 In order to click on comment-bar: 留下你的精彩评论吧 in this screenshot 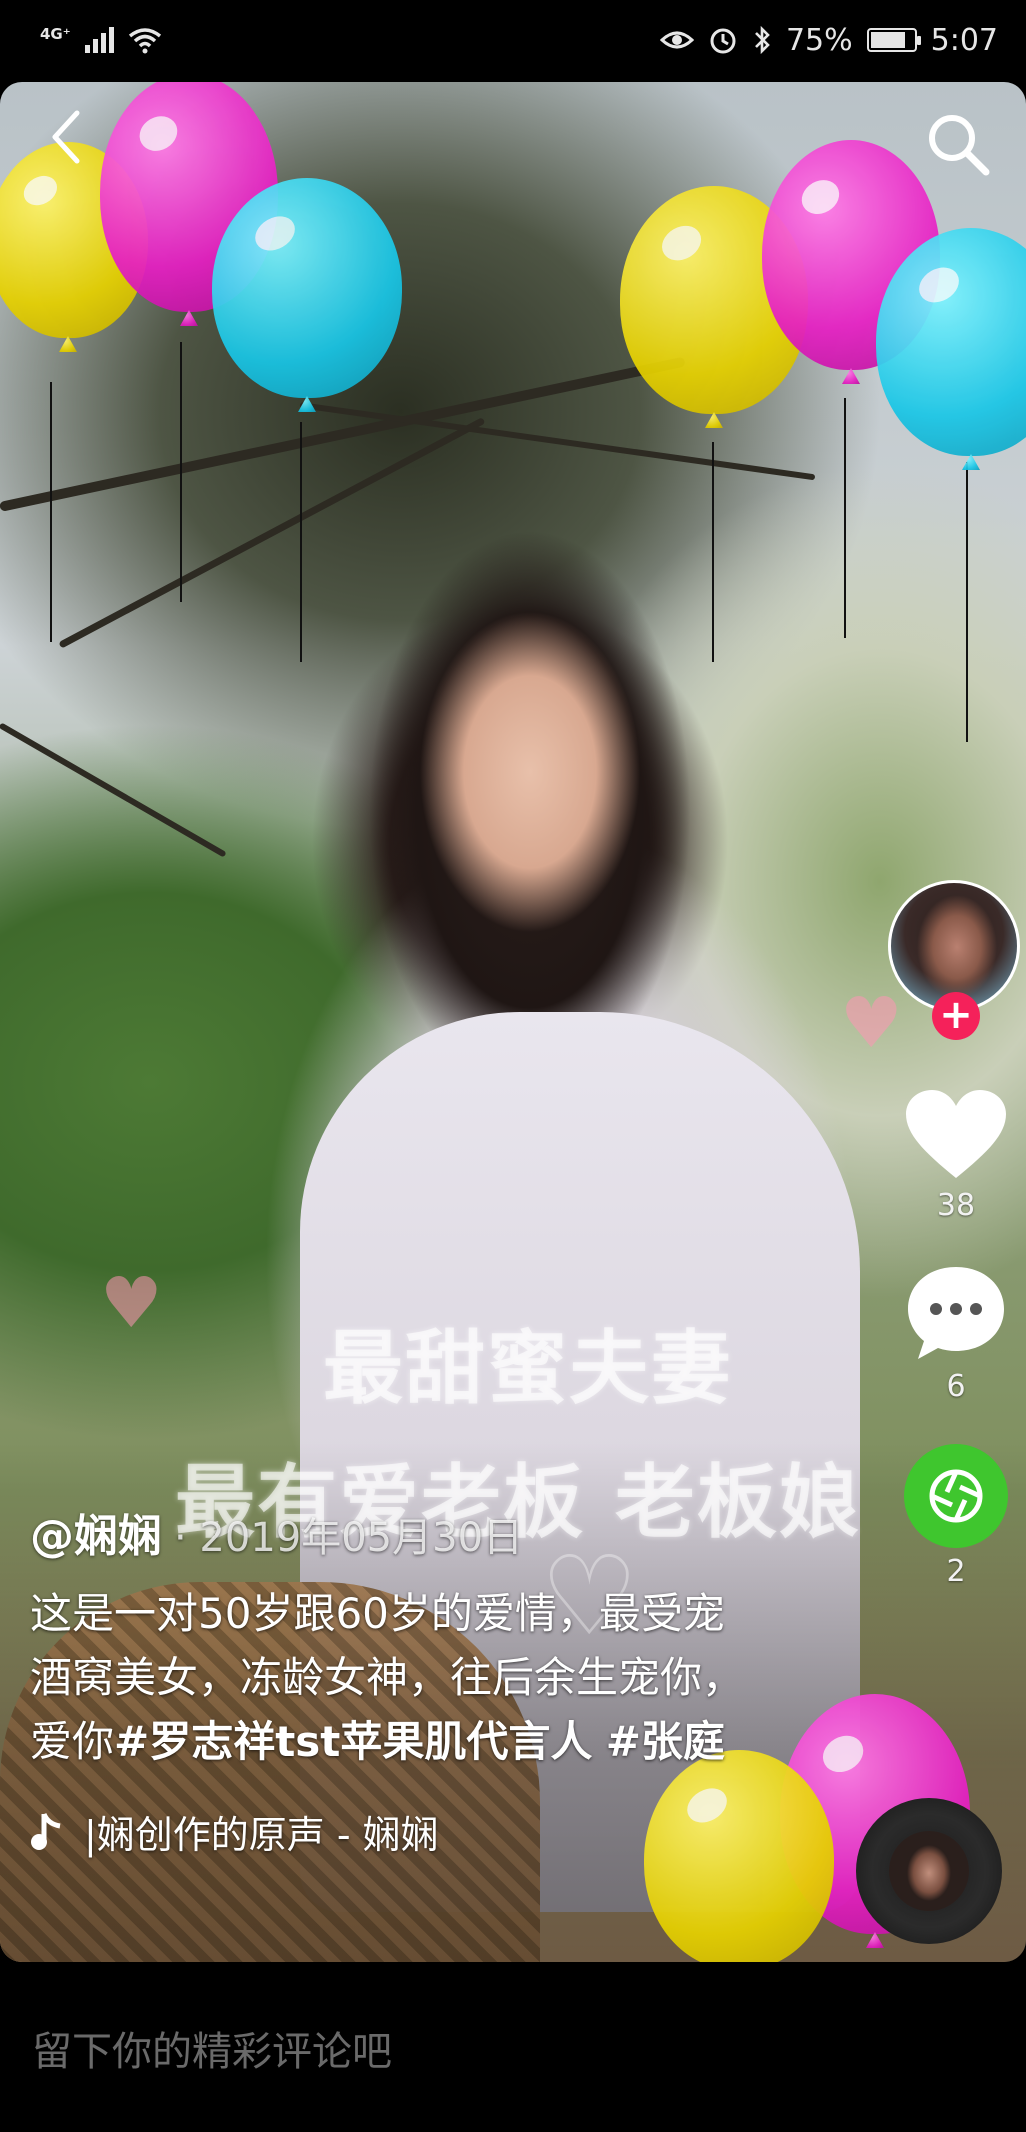, I will do `click(513, 2048)`.